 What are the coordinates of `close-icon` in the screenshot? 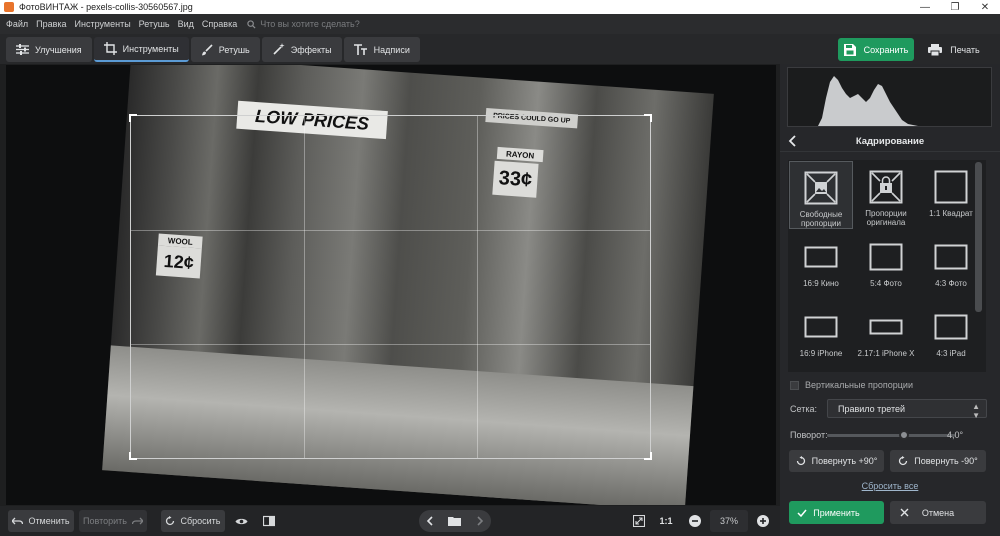 It's located at (904, 512).